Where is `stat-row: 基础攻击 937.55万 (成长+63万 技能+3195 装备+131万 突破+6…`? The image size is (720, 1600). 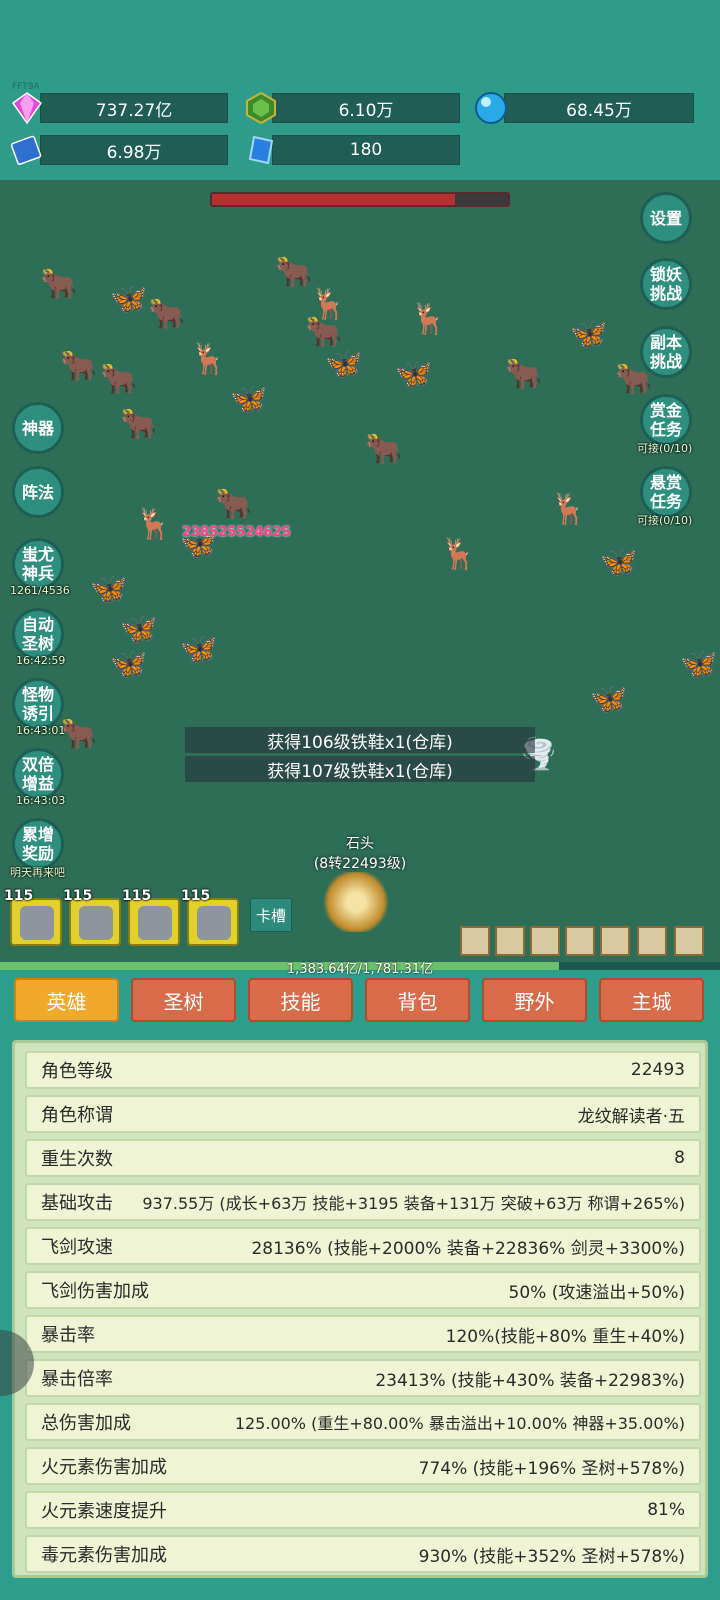 stat-row: 基础攻击 937.55万 (成长+63万 技能+3195 装备+131万 突破+6… is located at coordinates (363, 1202).